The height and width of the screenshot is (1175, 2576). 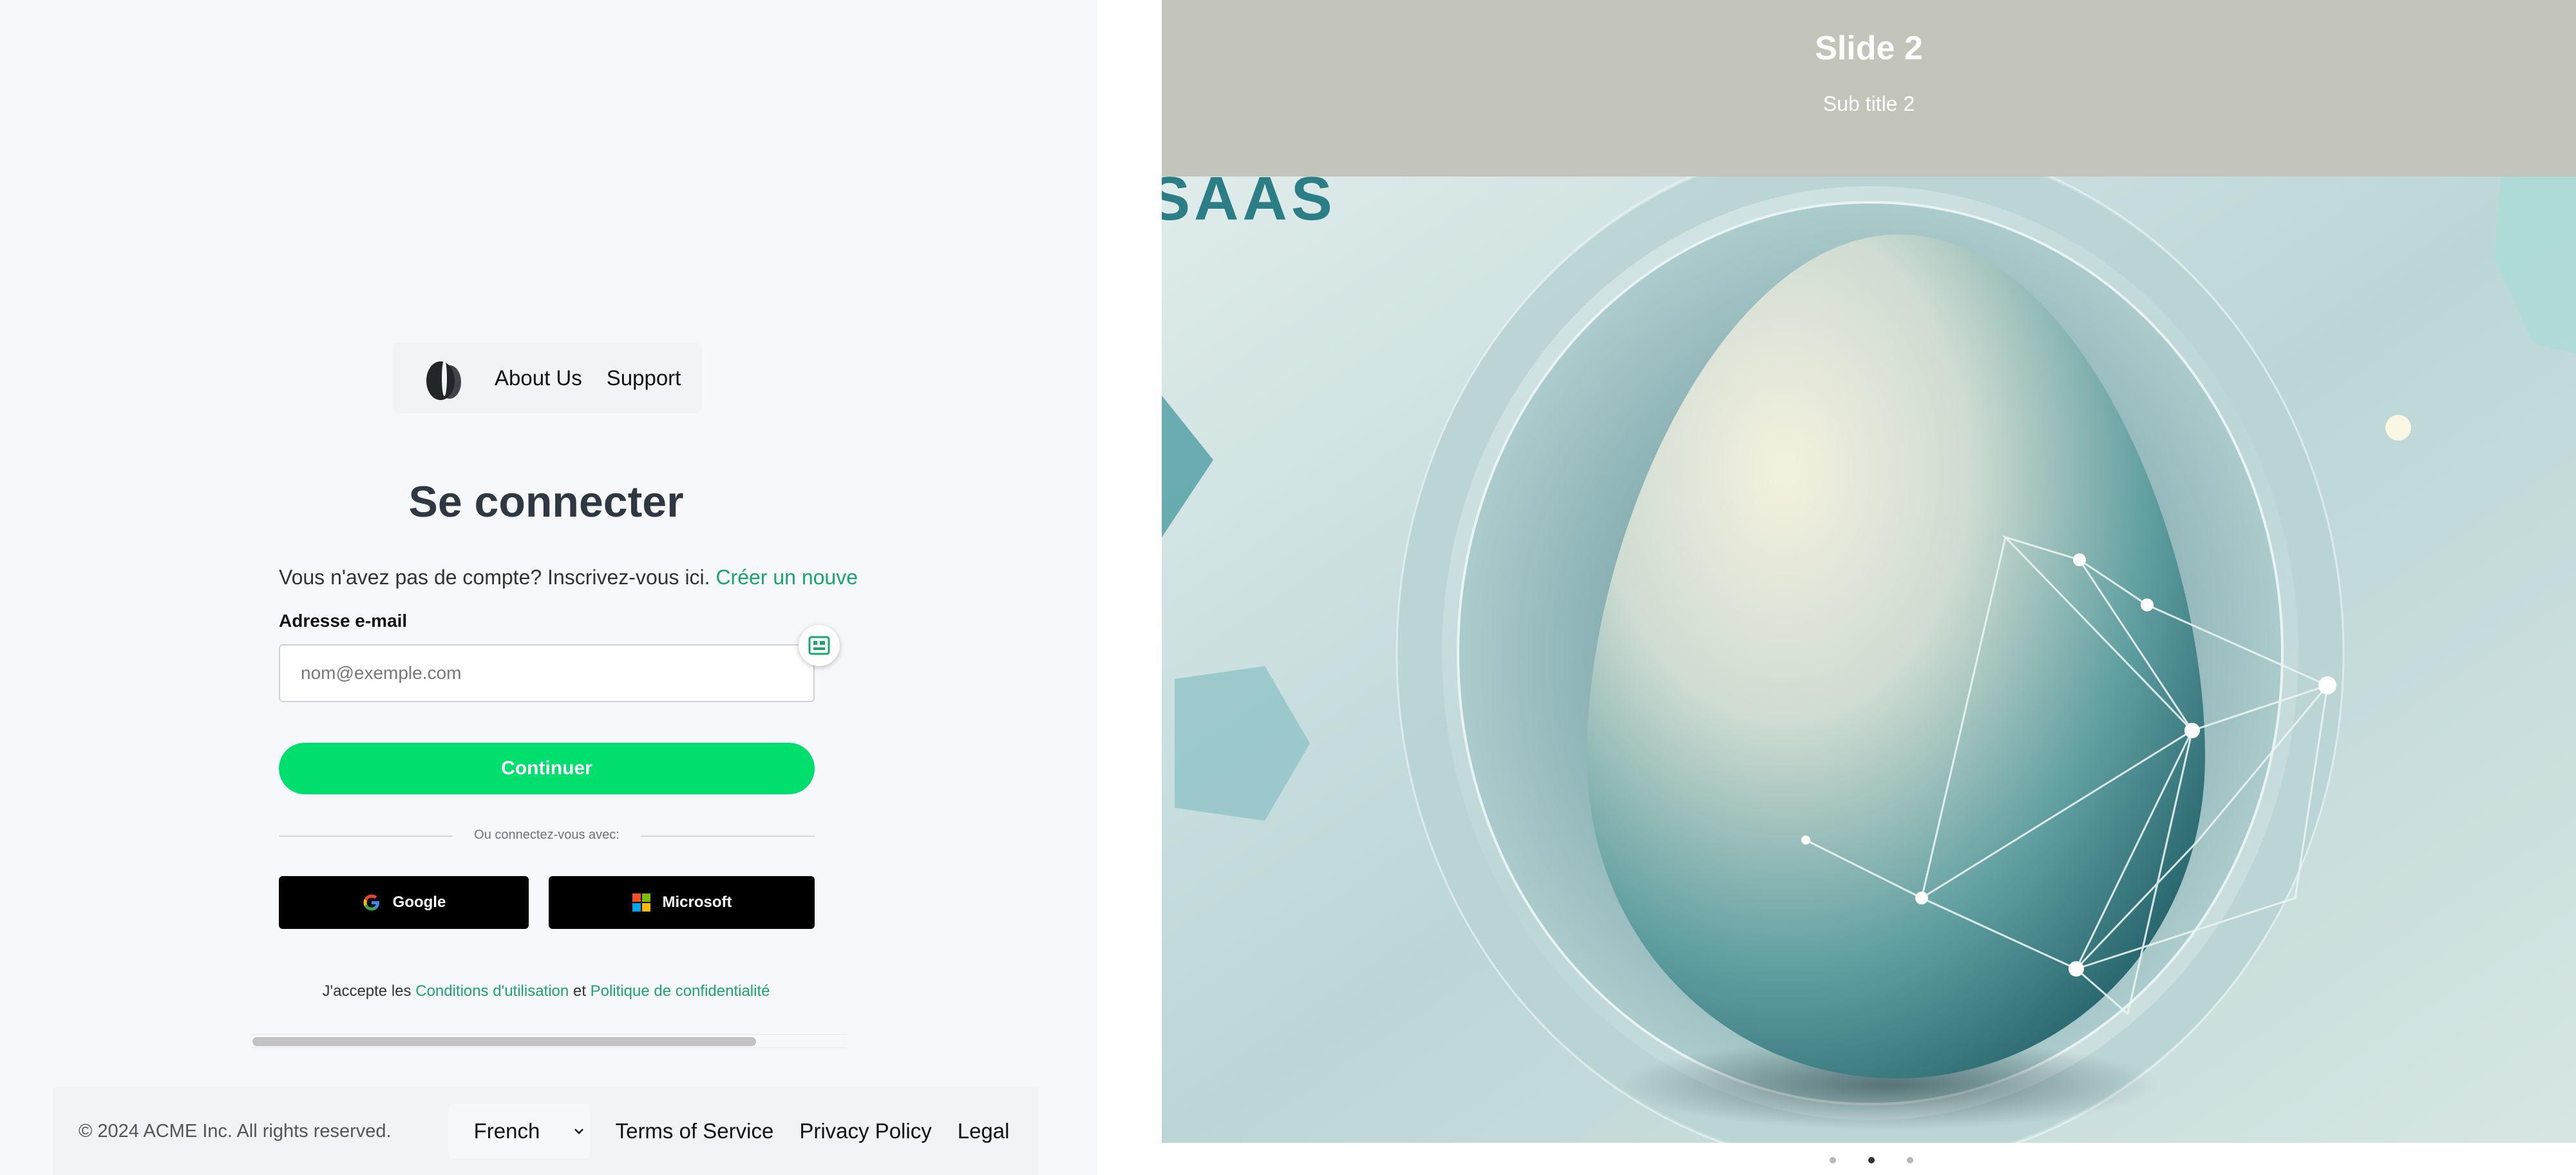 I want to click on microsoft-icon, so click(x=641, y=902).